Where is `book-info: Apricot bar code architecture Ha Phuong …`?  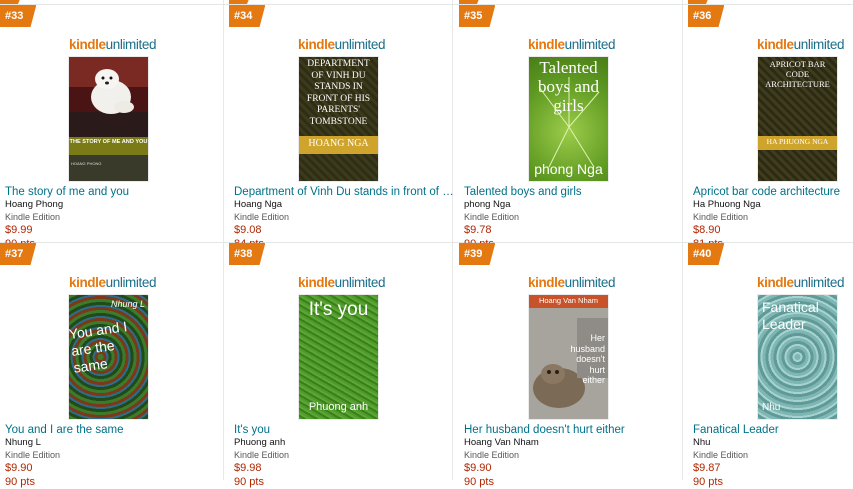 book-info: Apricot bar code architecture Ha Phuong … is located at coordinates (773, 218).